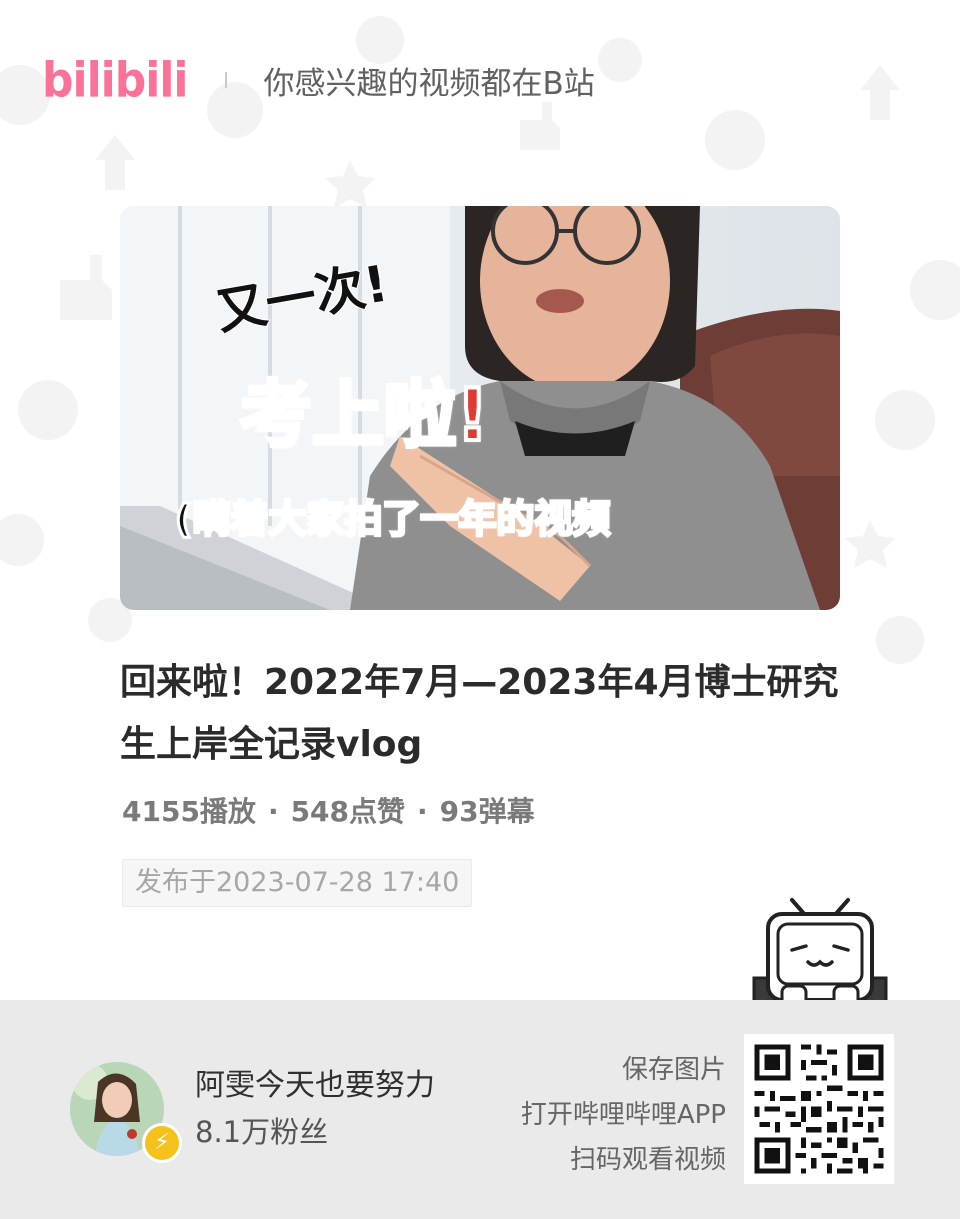 The width and height of the screenshot is (960, 1219). Describe the element at coordinates (364, 415) in the screenshot. I see `cover-caption-2: 考上啦!` at that location.